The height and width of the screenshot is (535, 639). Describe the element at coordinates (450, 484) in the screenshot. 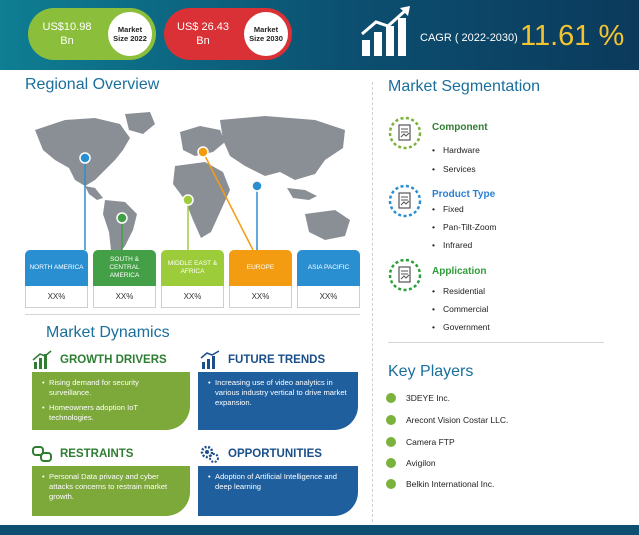

I see `key-player-item: Belkin International Inc.` at that location.